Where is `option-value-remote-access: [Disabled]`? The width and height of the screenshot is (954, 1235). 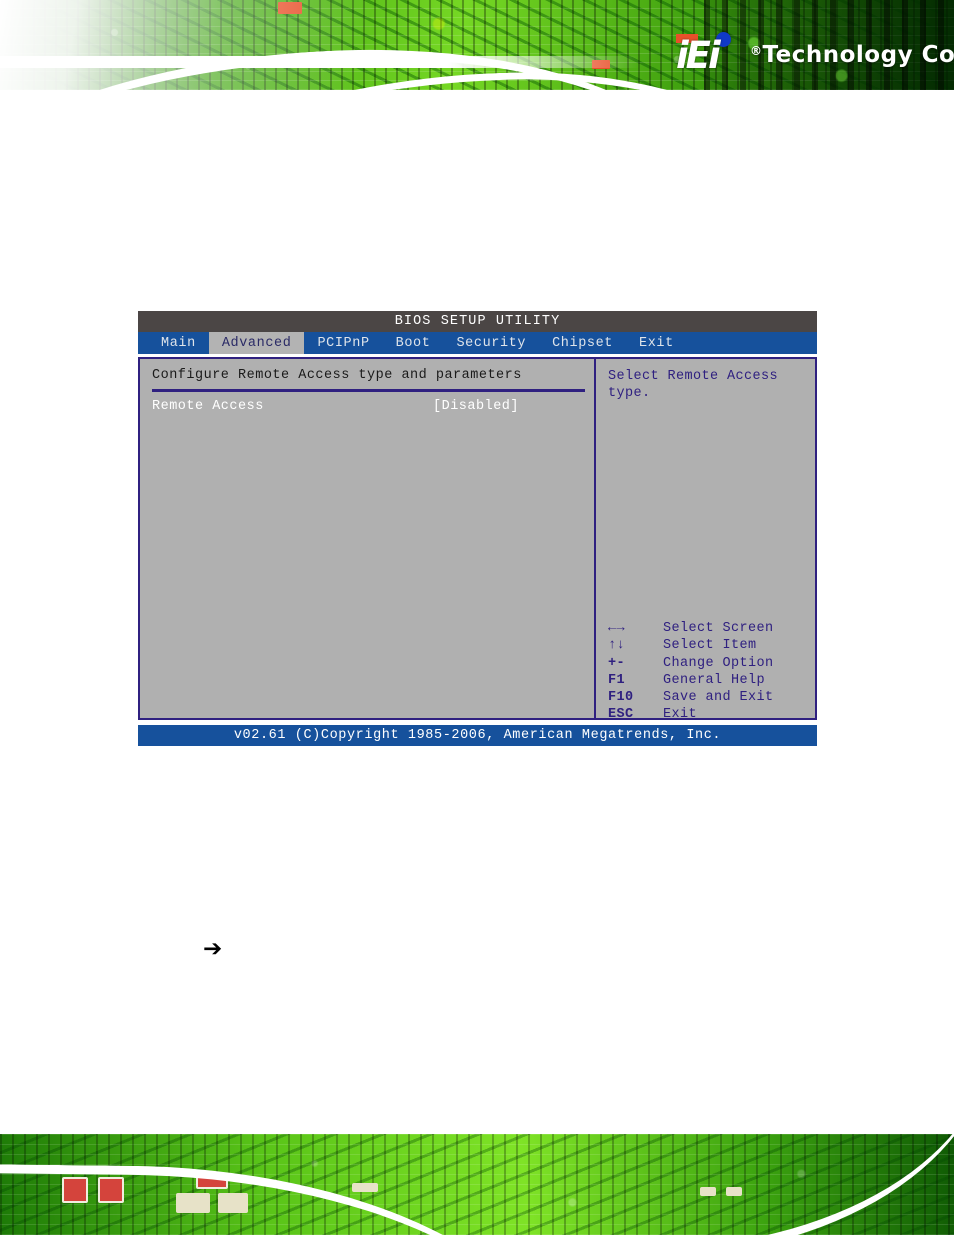
option-value-remote-access: [Disabled] is located at coordinates (476, 406).